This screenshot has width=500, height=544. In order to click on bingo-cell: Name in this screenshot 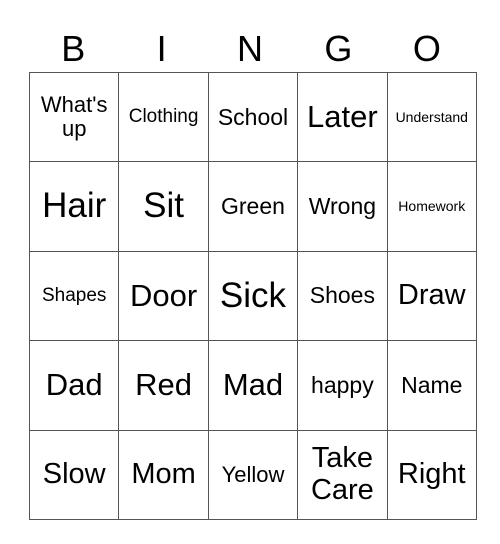, I will do `click(431, 385)`.